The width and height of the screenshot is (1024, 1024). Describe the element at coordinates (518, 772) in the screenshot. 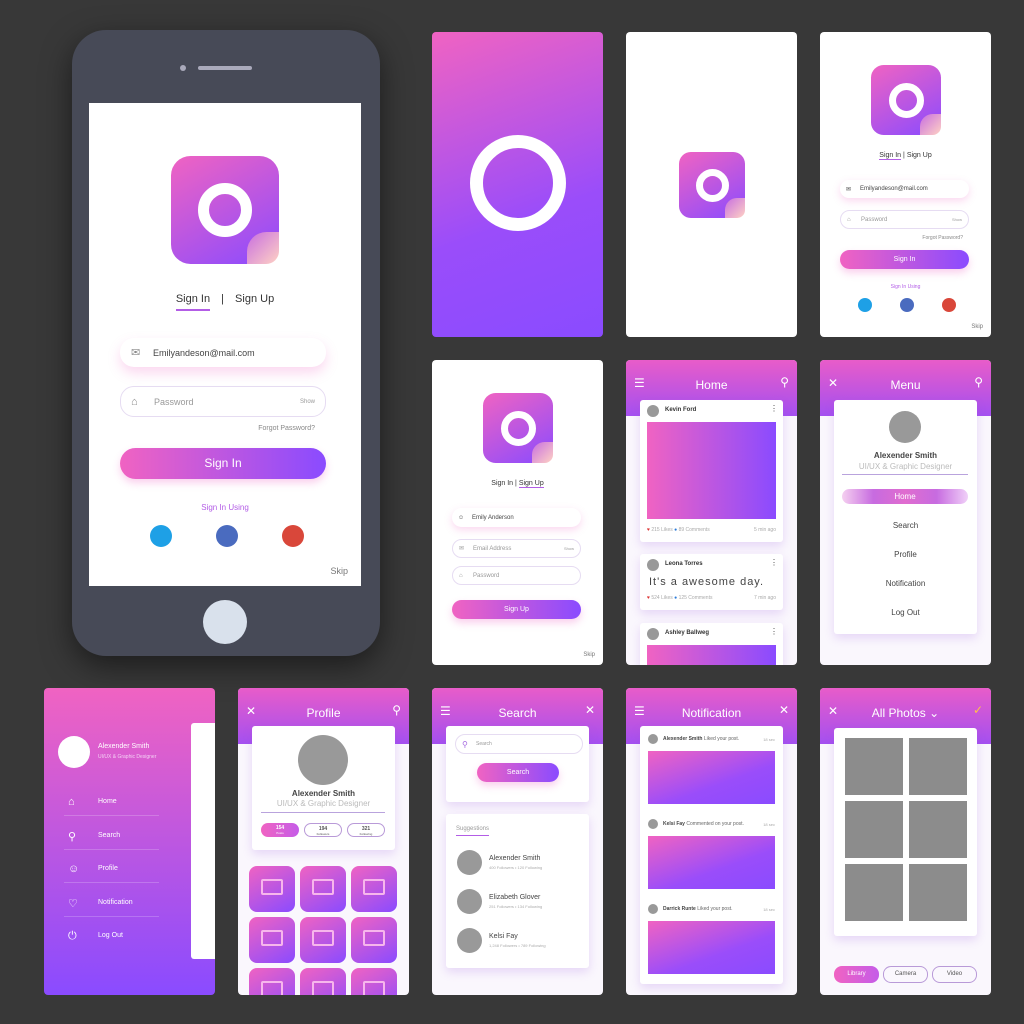

I see `search-button: Search` at that location.